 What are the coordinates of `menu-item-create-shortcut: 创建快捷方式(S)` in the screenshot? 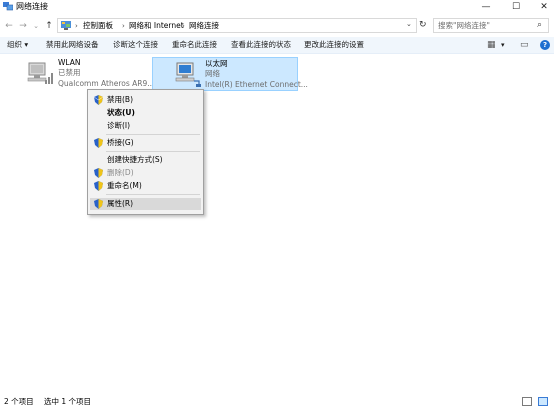 It's located at (145, 160).